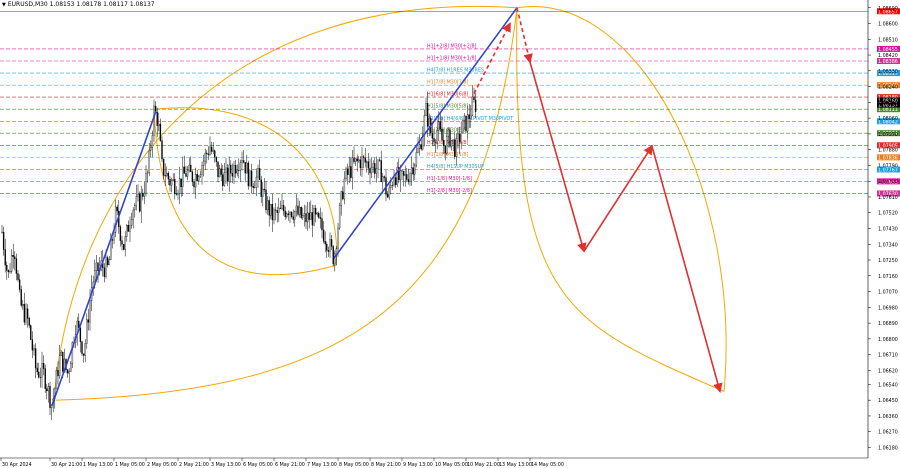  What do you see at coordinates (66, 465) in the screenshot?
I see `time-tick-label: 30 Apr 21:00` at bounding box center [66, 465].